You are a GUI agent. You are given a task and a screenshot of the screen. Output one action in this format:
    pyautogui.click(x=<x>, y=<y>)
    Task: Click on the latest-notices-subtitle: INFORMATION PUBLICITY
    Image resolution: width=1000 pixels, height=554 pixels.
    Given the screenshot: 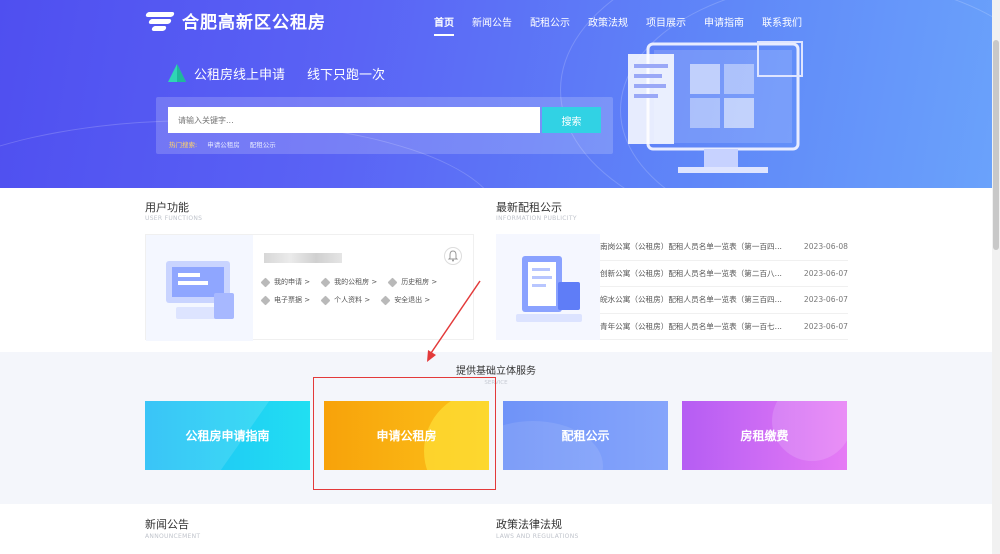 What is the action you would take?
    pyautogui.click(x=536, y=218)
    